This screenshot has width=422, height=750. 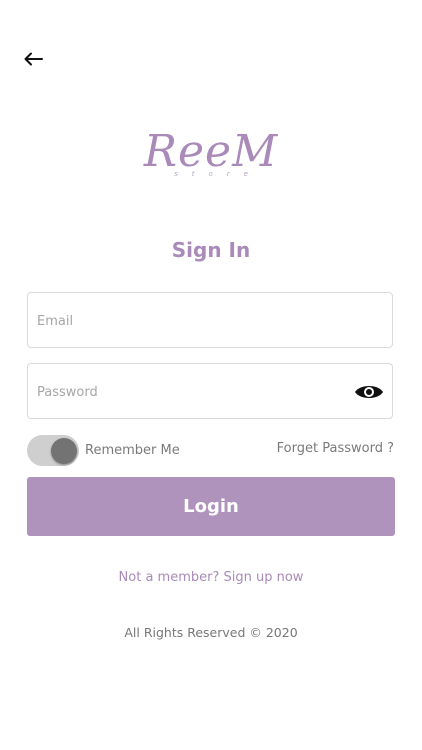 I want to click on logo-word: ReeM, so click(x=211, y=151).